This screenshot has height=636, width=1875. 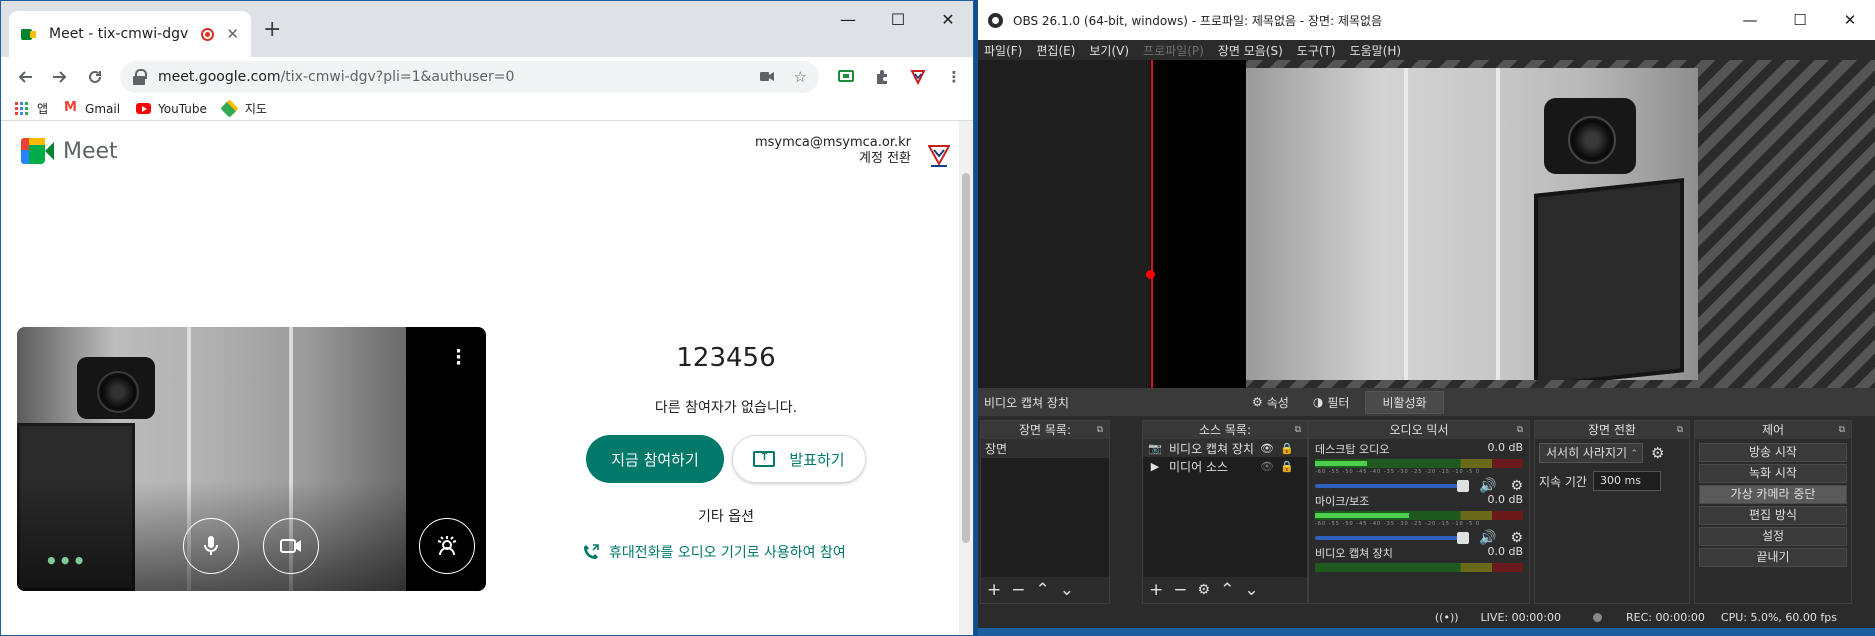 What do you see at coordinates (1156, 590) in the screenshot?
I see `add-source-icon: +` at bounding box center [1156, 590].